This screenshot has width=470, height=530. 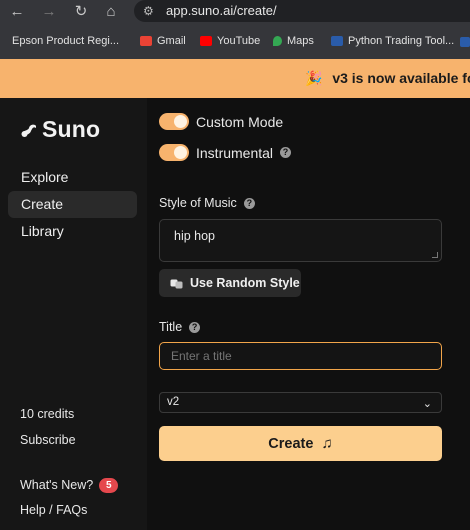 I want to click on instrumental-label: Instrumental, so click(x=235, y=152).